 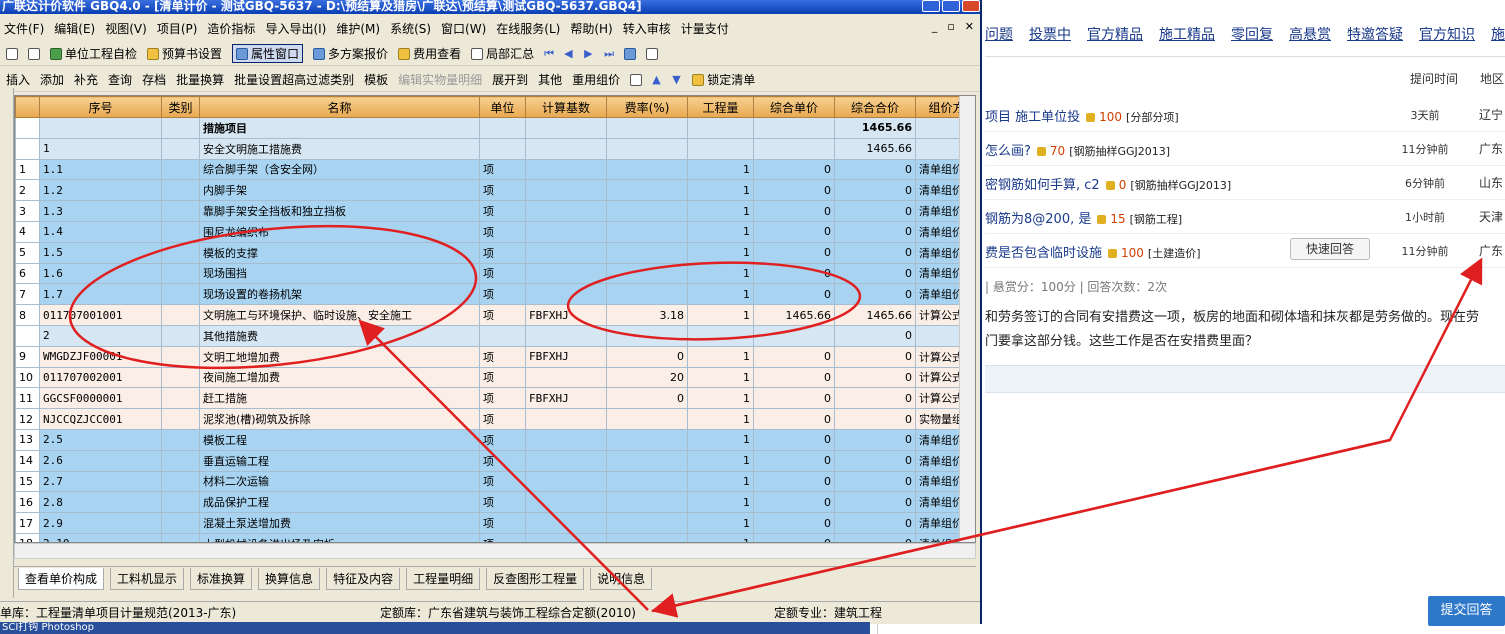 What do you see at coordinates (528, 28) in the screenshot?
I see `menu-online: 在线服务(L)` at bounding box center [528, 28].